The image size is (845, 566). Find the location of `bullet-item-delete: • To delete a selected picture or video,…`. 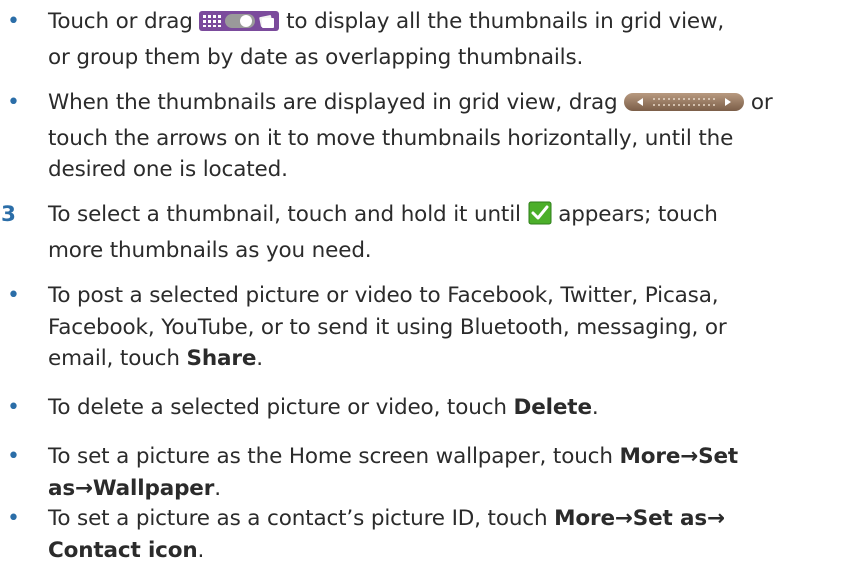

bullet-item-delete: • To delete a selected picture or video,… is located at coordinates (422, 408).